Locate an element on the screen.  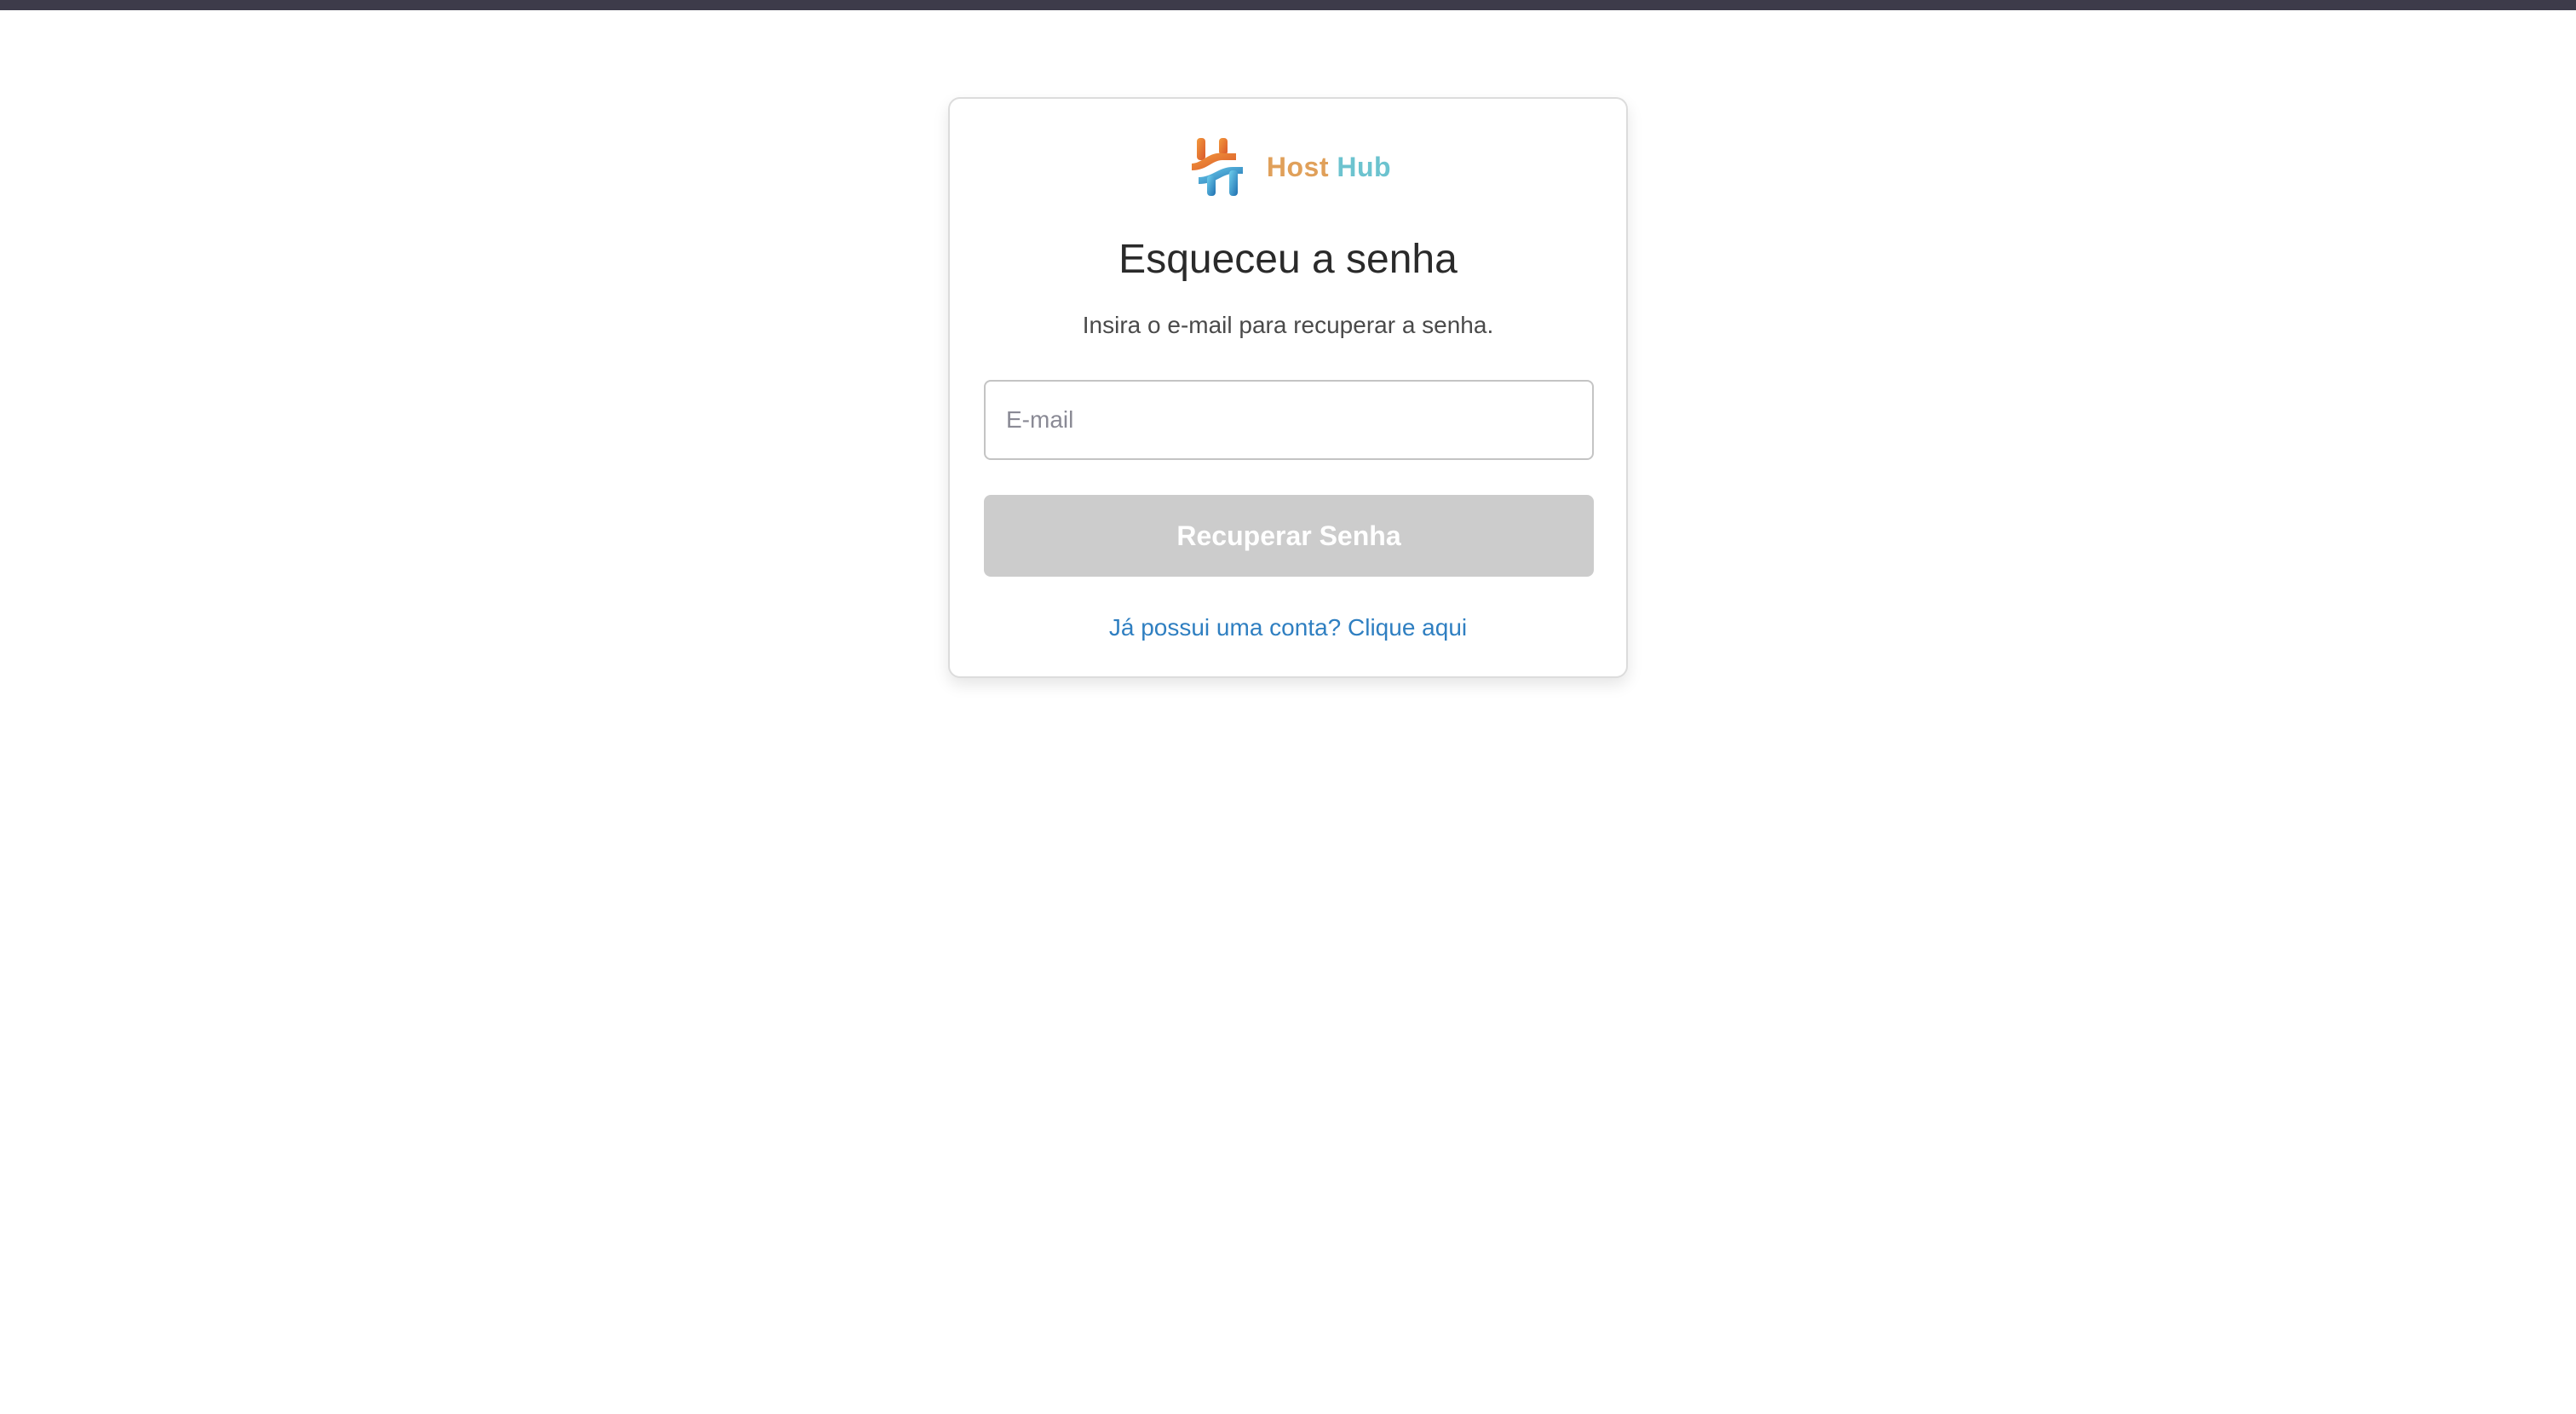
brand-name: Host Hub is located at coordinates (1329, 167).